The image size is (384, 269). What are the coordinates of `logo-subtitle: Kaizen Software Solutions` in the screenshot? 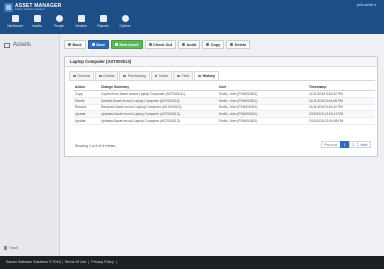 It's located at (30, 9).